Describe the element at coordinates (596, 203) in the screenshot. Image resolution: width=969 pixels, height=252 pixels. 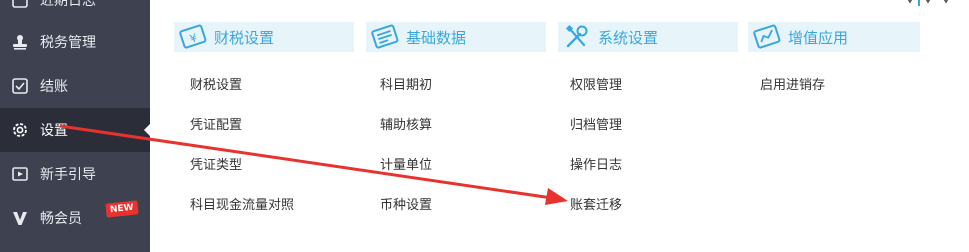
I see `menu-item-account-set-migration: 账套迁移` at that location.